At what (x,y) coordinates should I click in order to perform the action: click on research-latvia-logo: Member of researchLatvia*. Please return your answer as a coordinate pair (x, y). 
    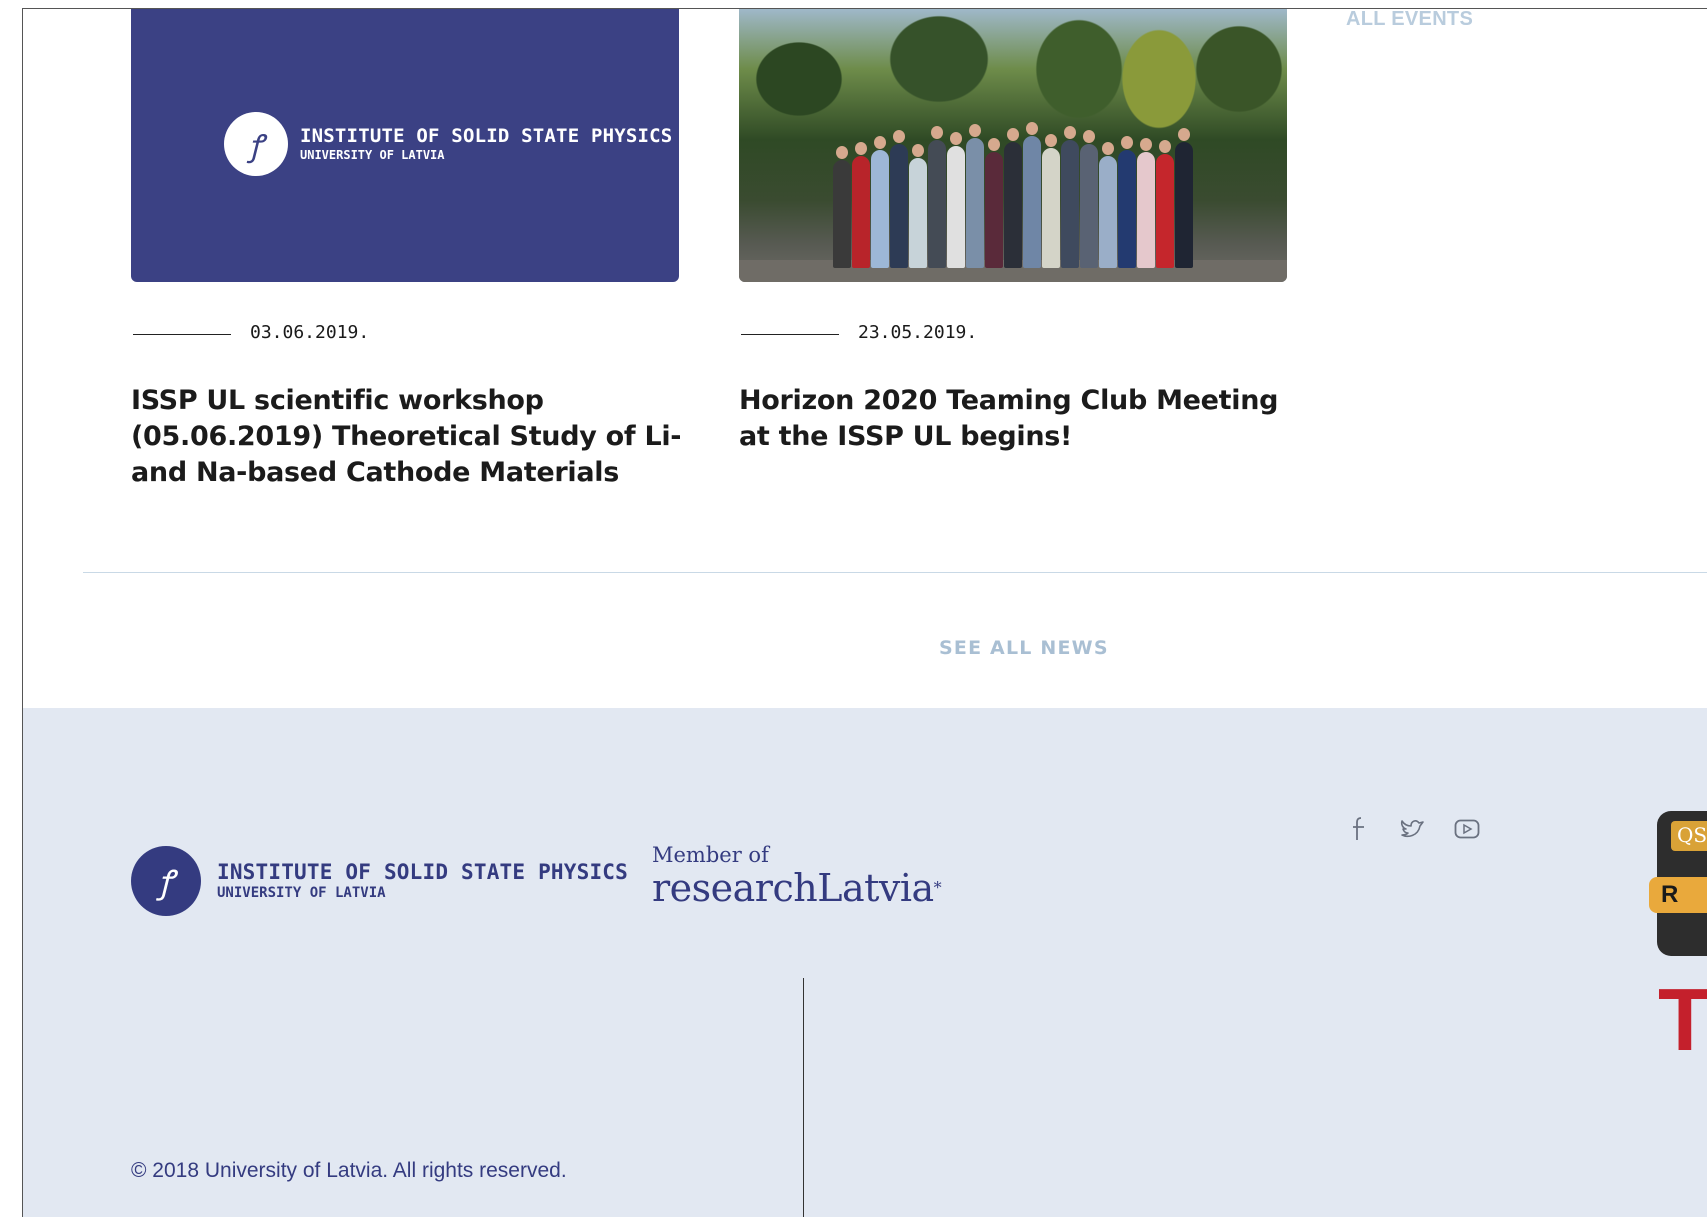
    Looking at the image, I should click on (797, 876).